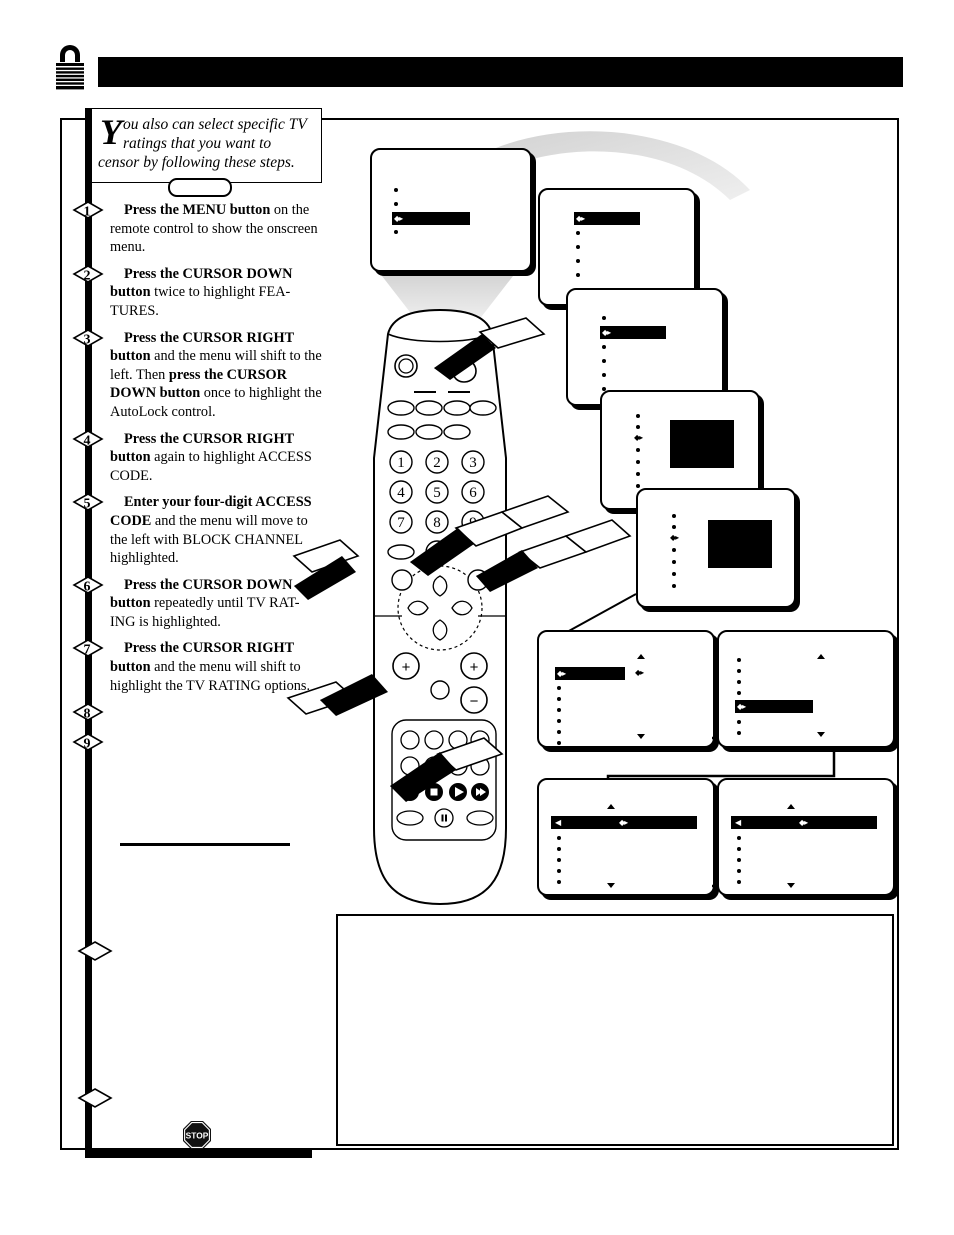  Describe the element at coordinates (198, 1154) in the screenshot. I see `steps-spine-foot` at that location.